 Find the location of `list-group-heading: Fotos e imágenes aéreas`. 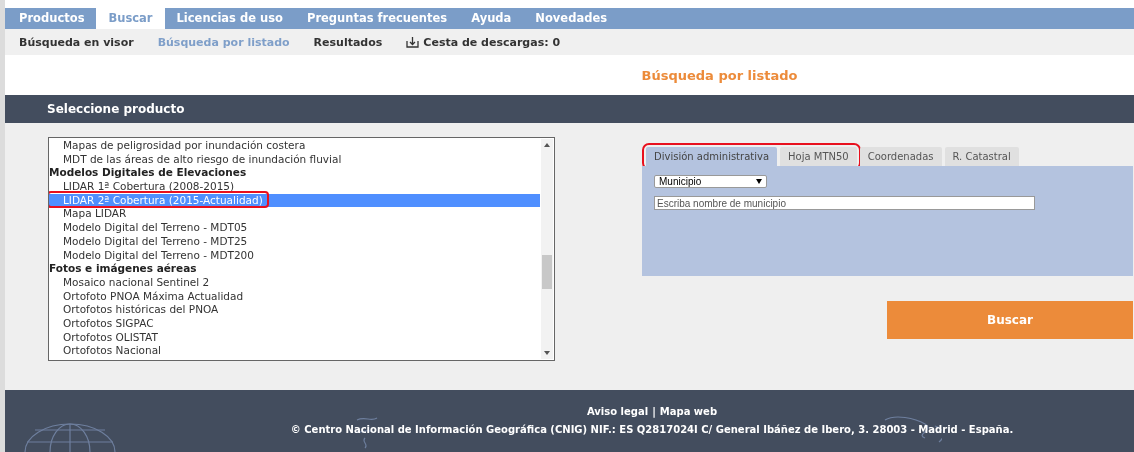

list-group-heading: Fotos e imágenes aéreas is located at coordinates (123, 269).